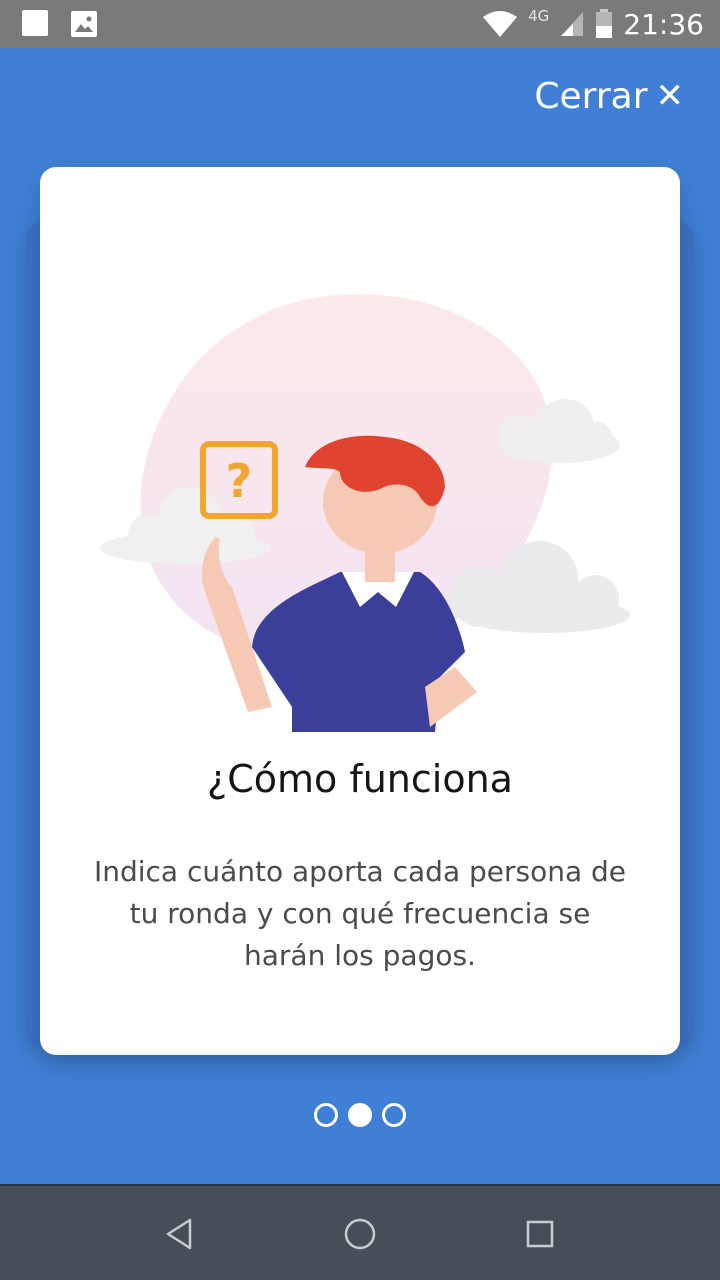 This screenshot has width=720, height=1280. Describe the element at coordinates (663, 24) in the screenshot. I see `clock: 21:36` at that location.